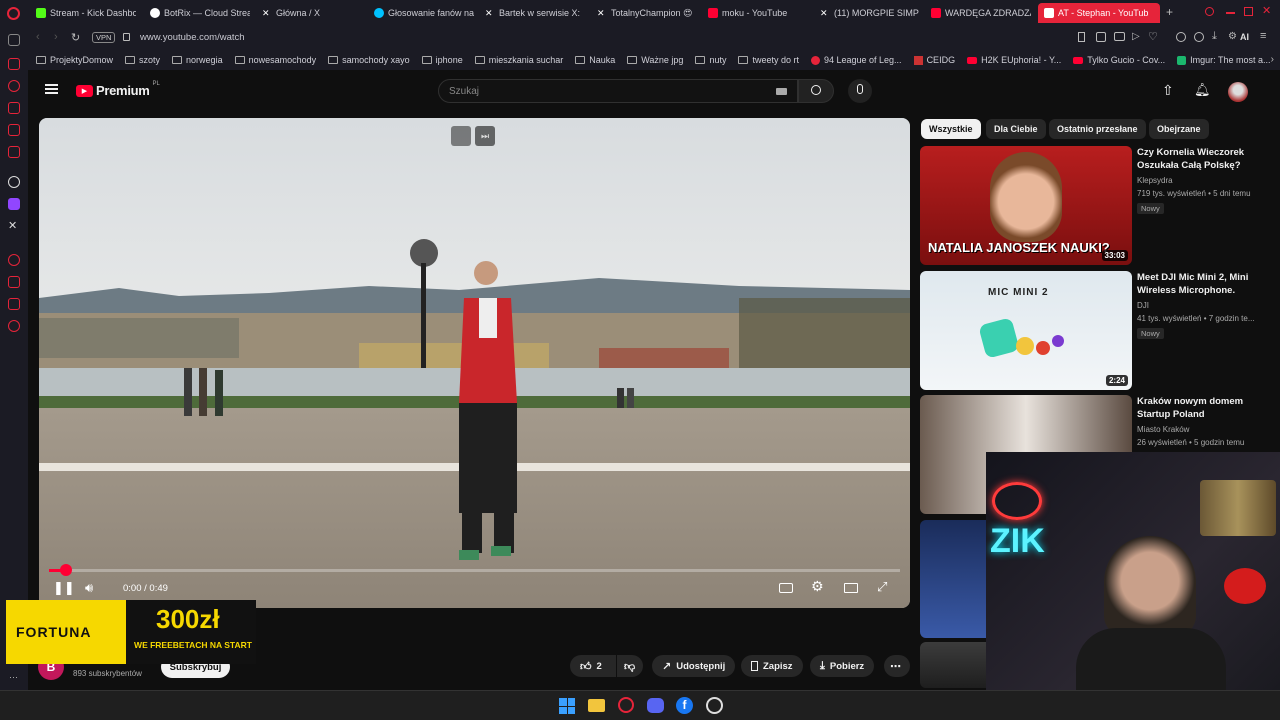  Describe the element at coordinates (1163, 429) in the screenshot. I see `channel-name: Miasto Kraków` at that location.